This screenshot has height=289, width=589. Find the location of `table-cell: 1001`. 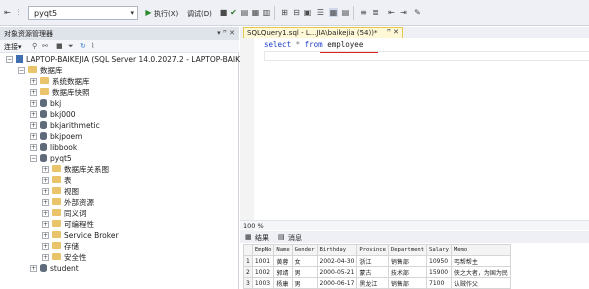

table-cell: 1001 is located at coordinates (263, 261).